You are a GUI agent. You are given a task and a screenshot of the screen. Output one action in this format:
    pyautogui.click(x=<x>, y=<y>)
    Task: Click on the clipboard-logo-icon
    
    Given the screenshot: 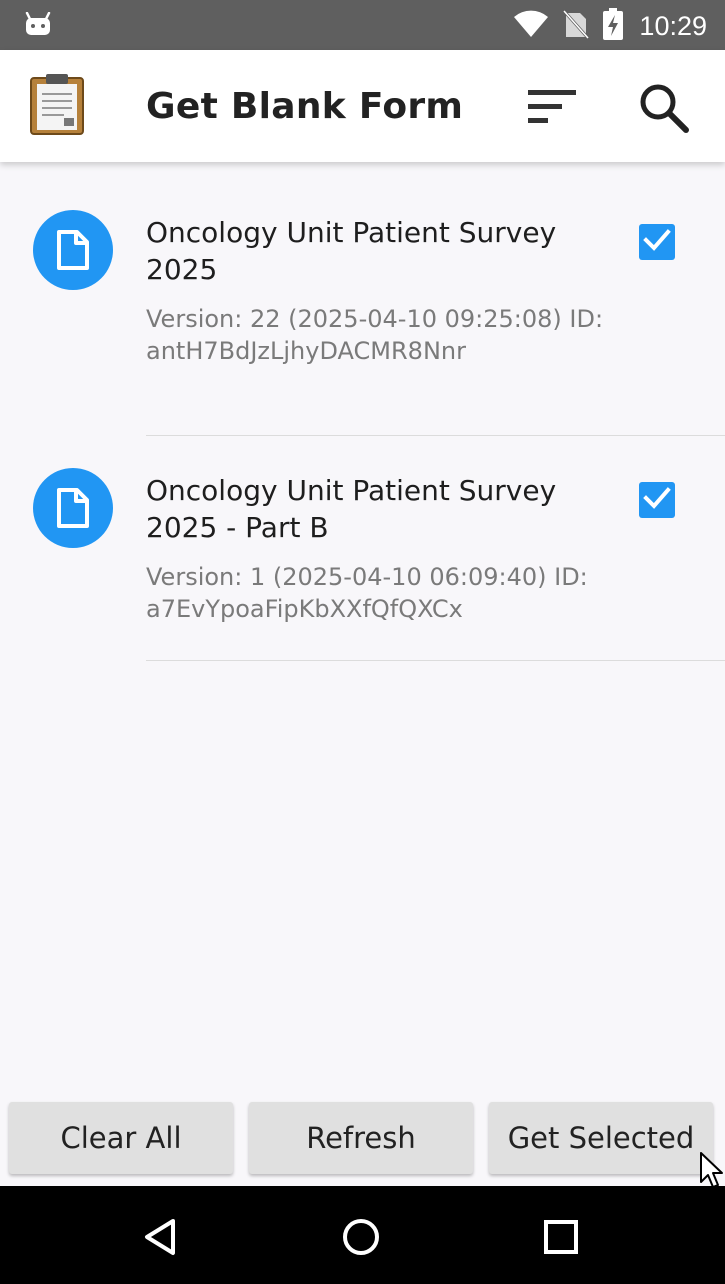 What is the action you would take?
    pyautogui.click(x=57, y=106)
    